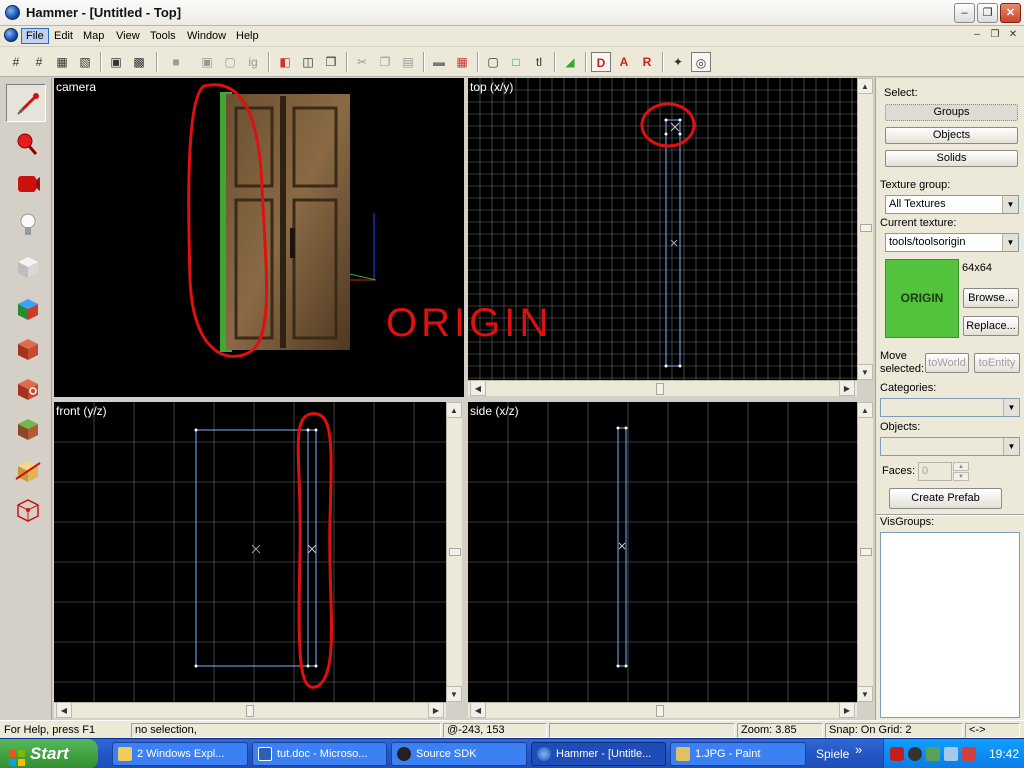 The height and width of the screenshot is (768, 1024). Describe the element at coordinates (308, 62) in the screenshot. I see `scale-lock-icon: ◫` at that location.